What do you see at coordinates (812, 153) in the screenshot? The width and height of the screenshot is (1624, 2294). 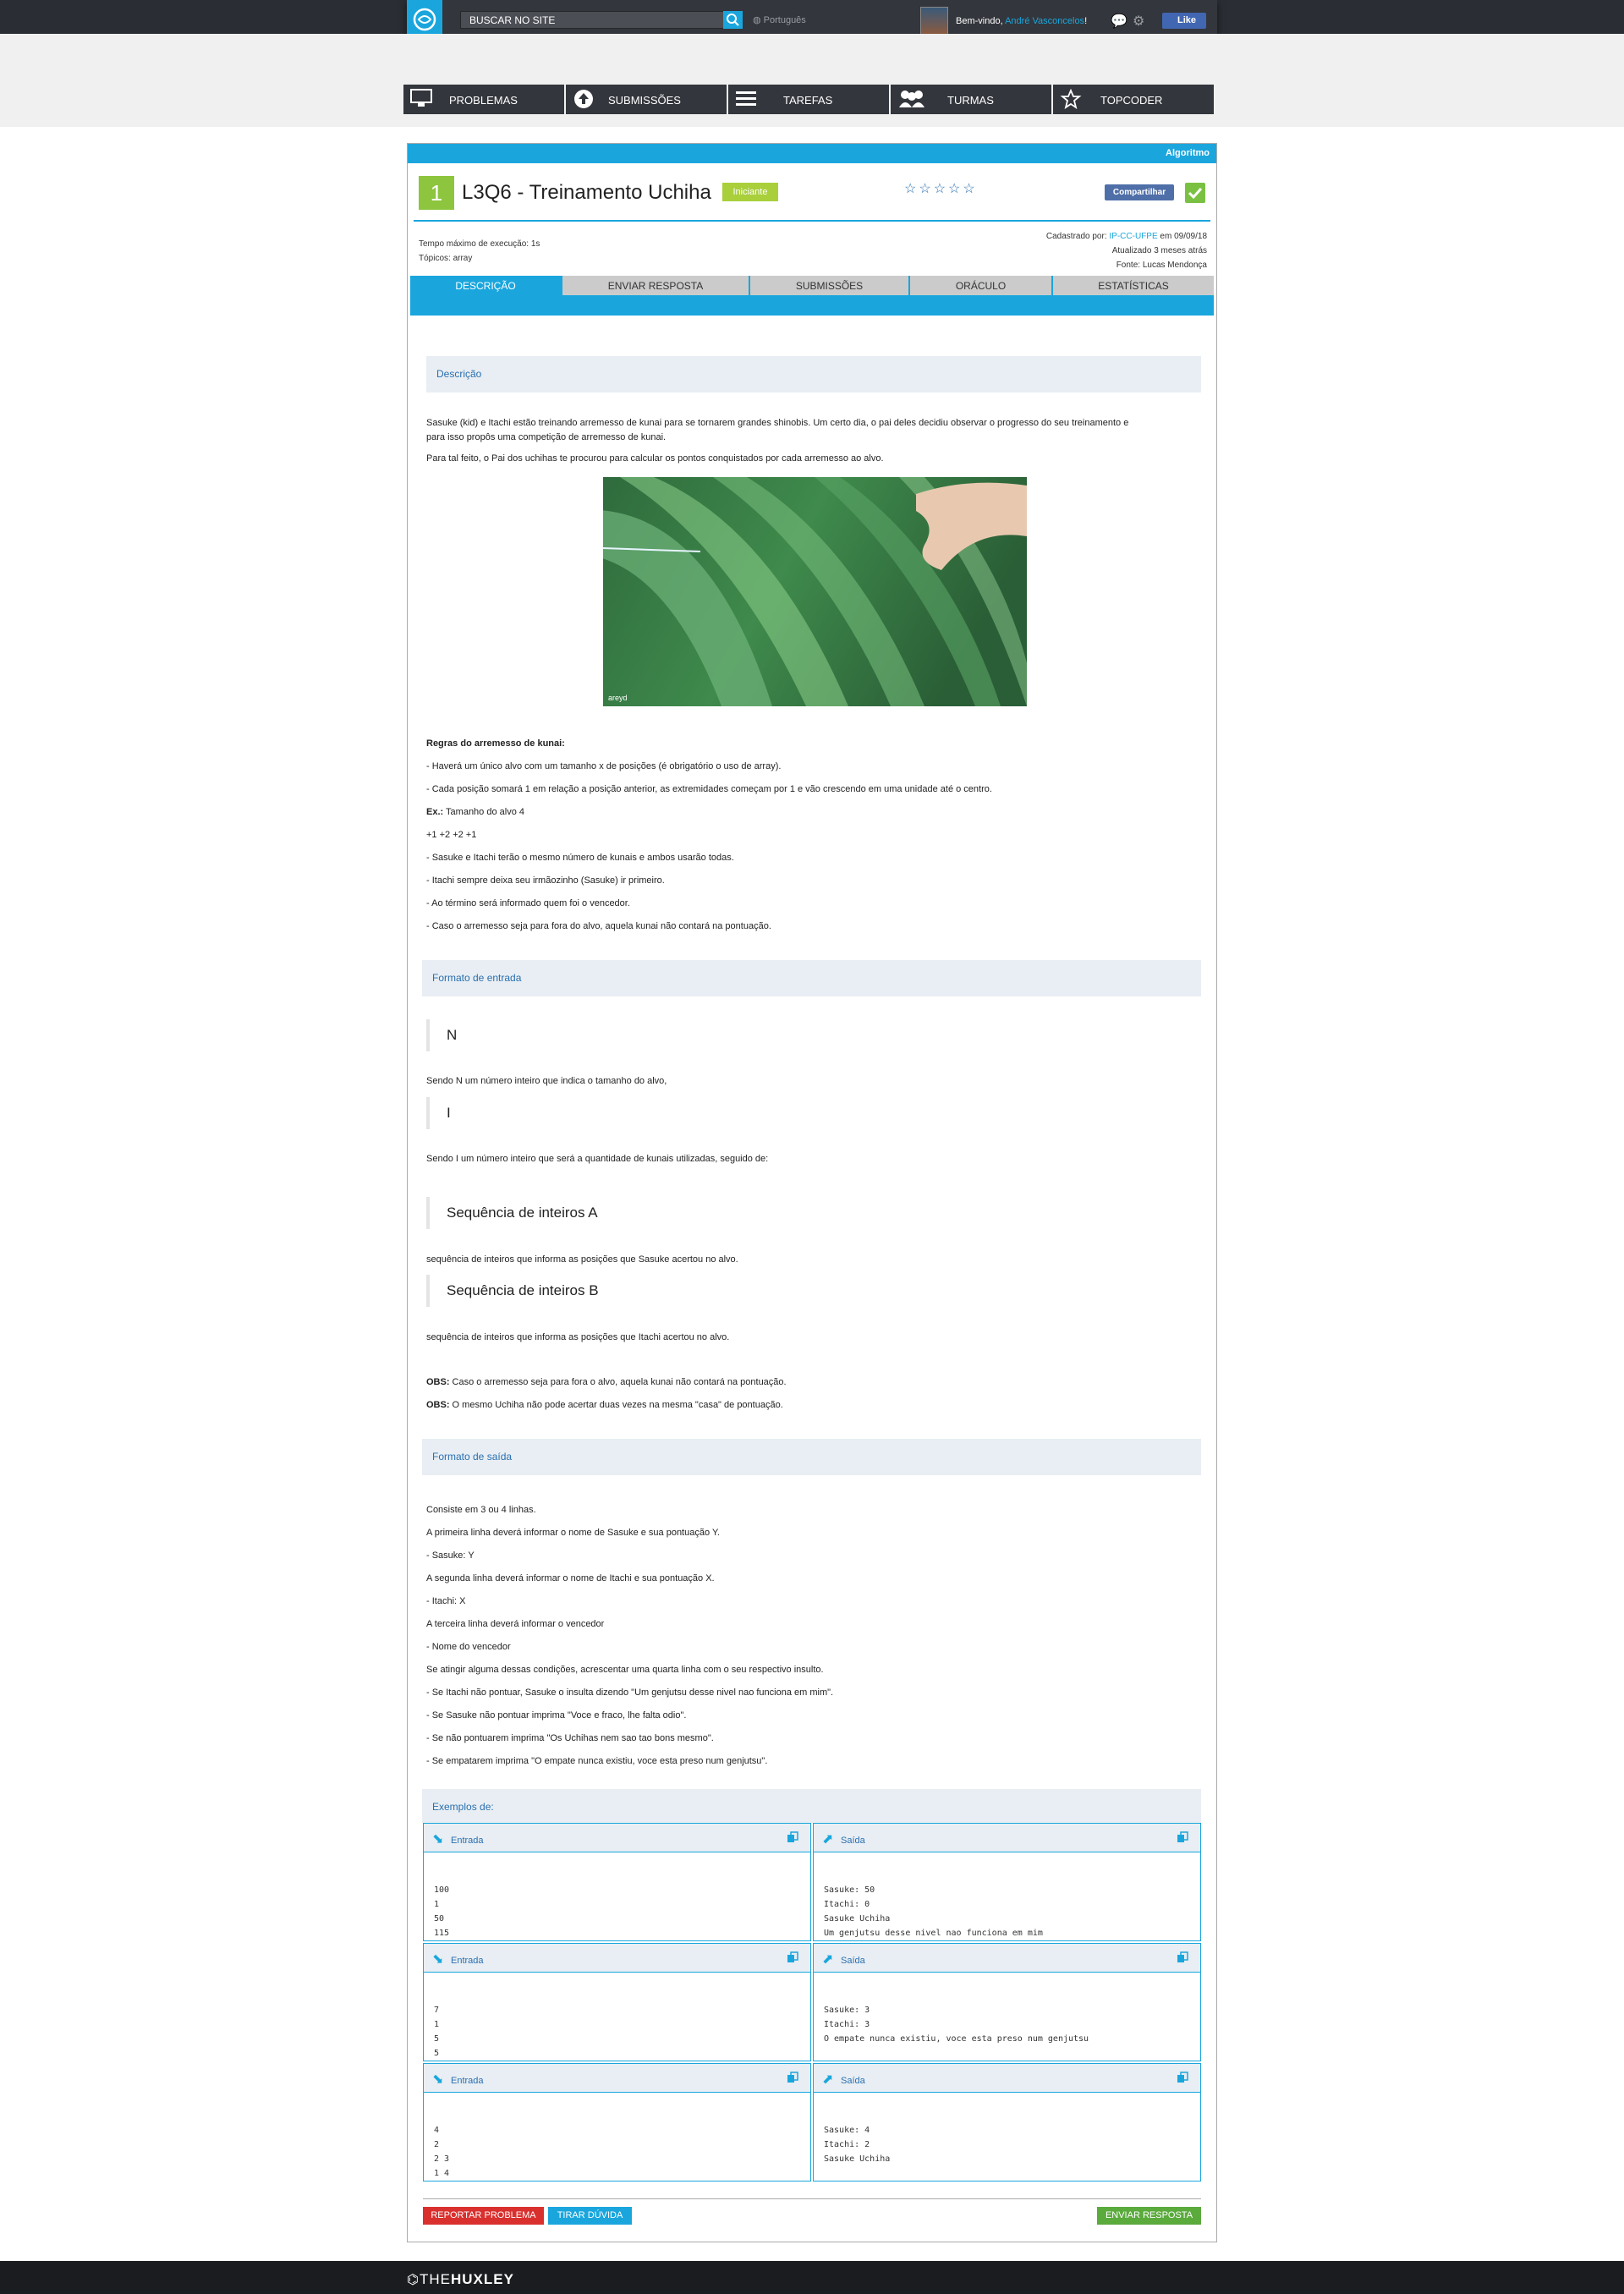 I see `problem-type-bar: Algoritmo` at bounding box center [812, 153].